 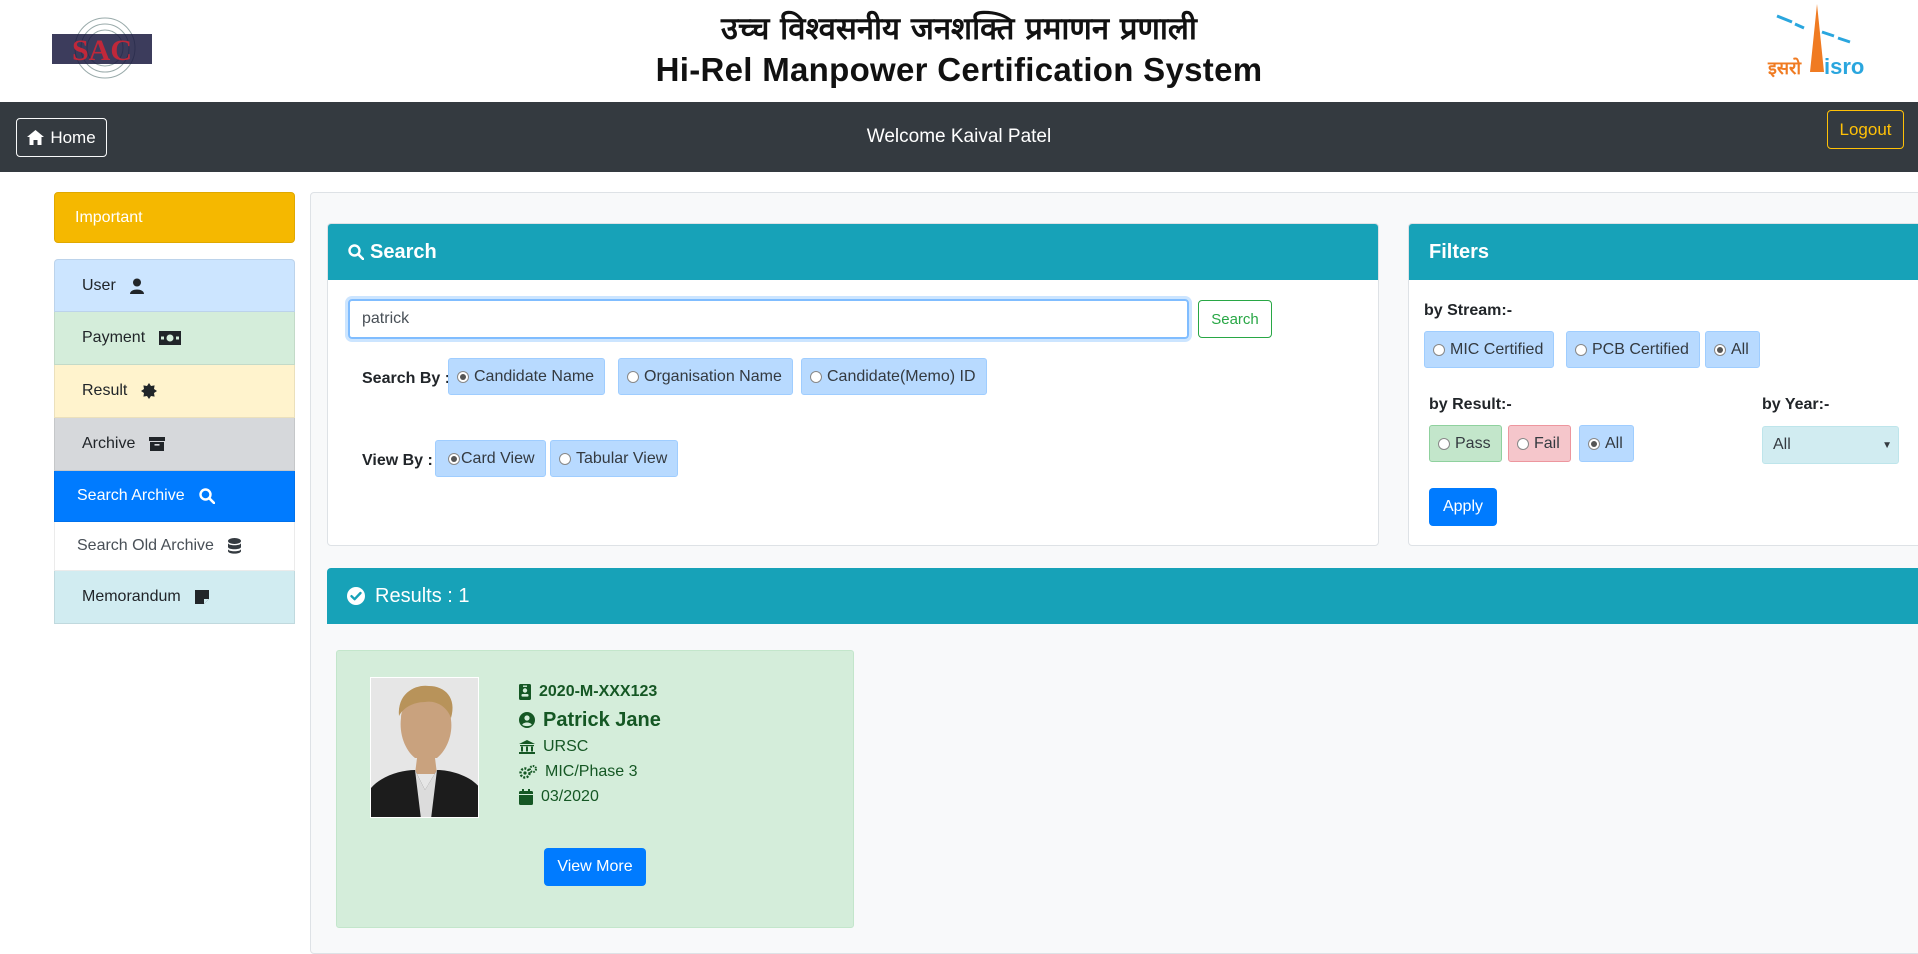 What do you see at coordinates (1784, 68) in the screenshot?
I see `svg-text: इसरो` at bounding box center [1784, 68].